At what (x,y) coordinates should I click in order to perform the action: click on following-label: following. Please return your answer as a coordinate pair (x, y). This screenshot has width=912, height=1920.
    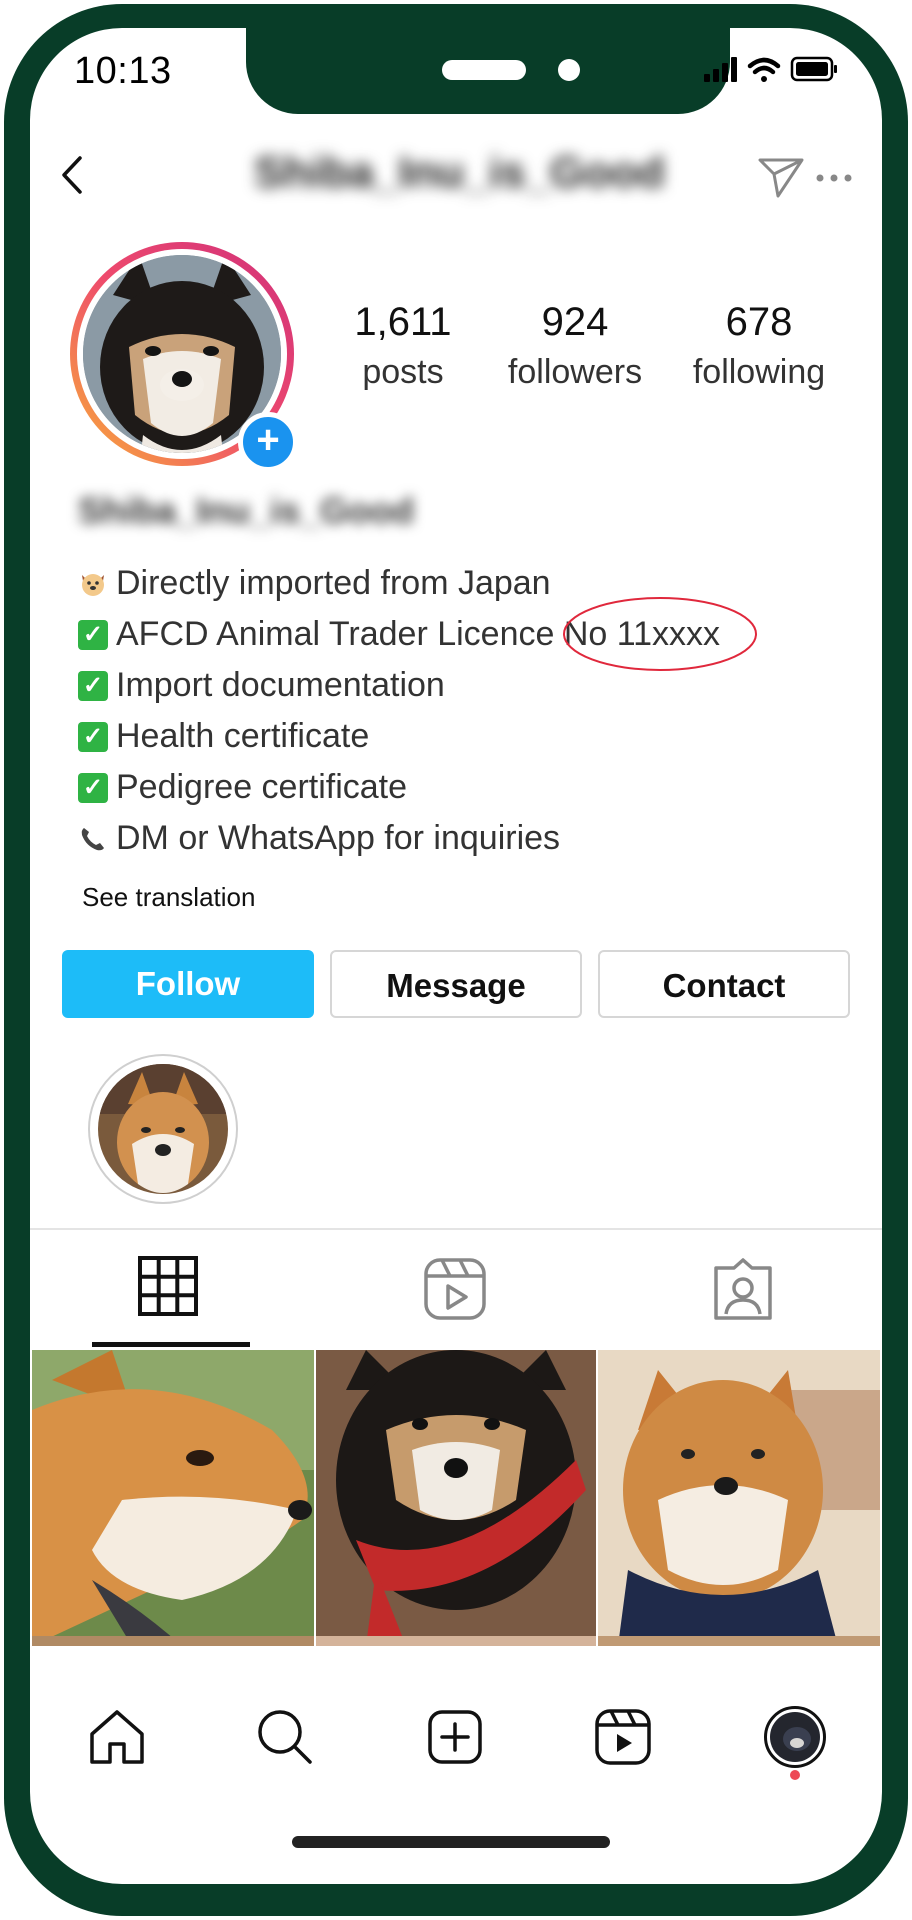
    Looking at the image, I should click on (759, 372).